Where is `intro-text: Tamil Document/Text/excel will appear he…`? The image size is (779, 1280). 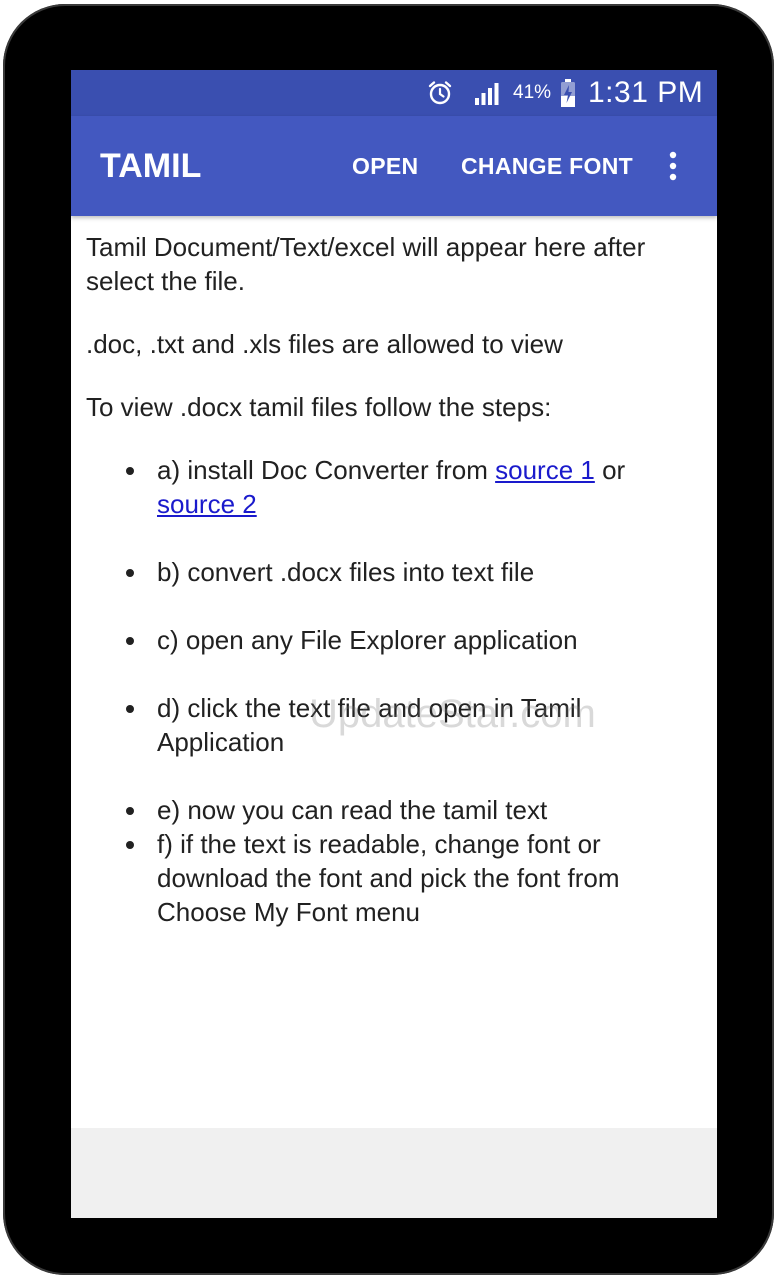
intro-text: Tamil Document/Text/excel will appear he… is located at coordinates (366, 264).